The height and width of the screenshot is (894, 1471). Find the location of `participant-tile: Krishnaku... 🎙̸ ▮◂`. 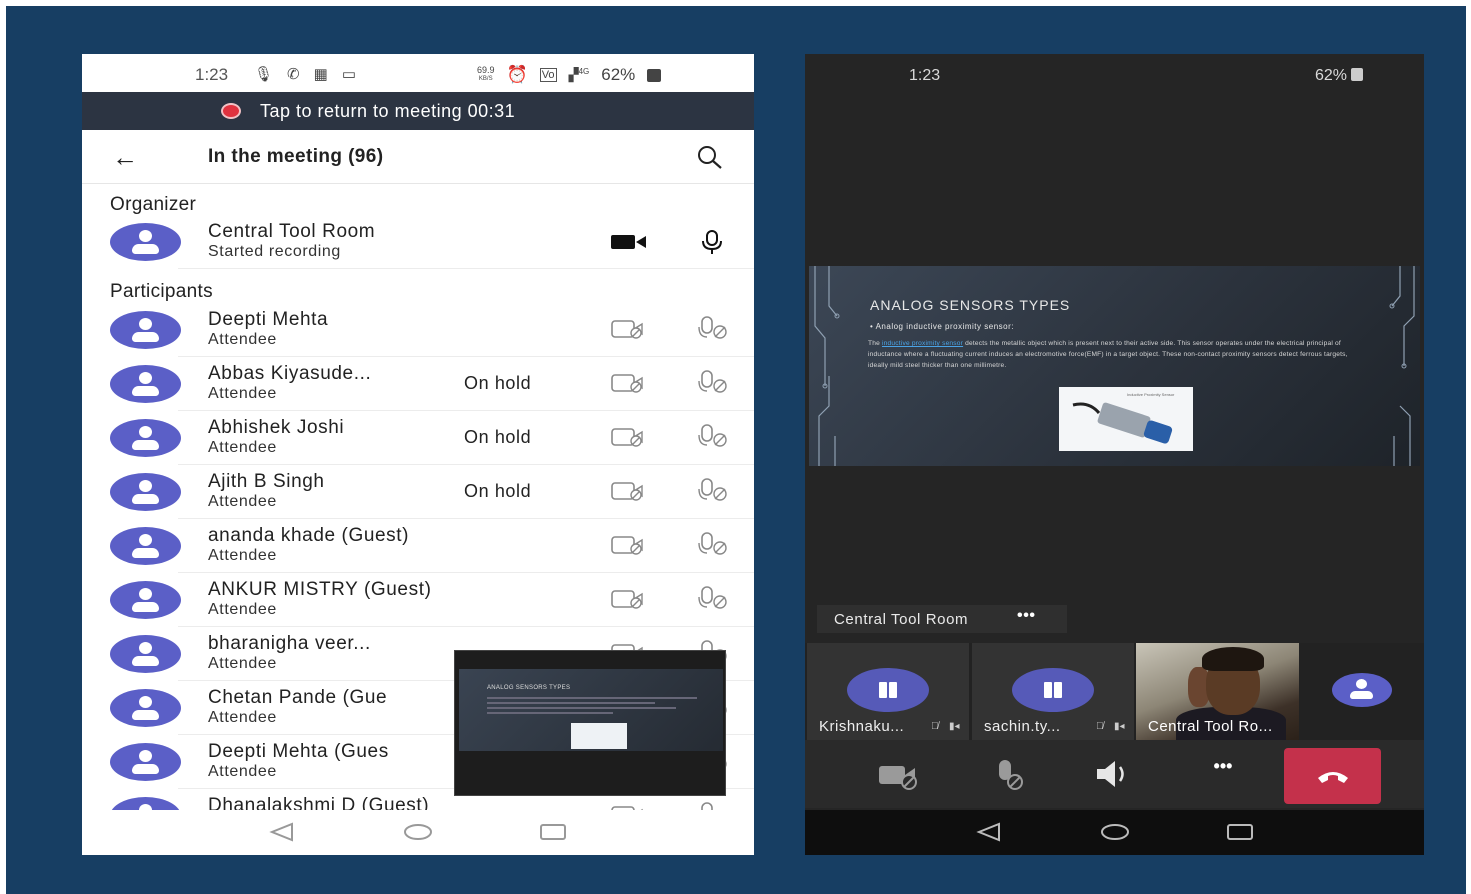

participant-tile: Krishnaku... 🎙̸ ▮◂ is located at coordinates (888, 691).